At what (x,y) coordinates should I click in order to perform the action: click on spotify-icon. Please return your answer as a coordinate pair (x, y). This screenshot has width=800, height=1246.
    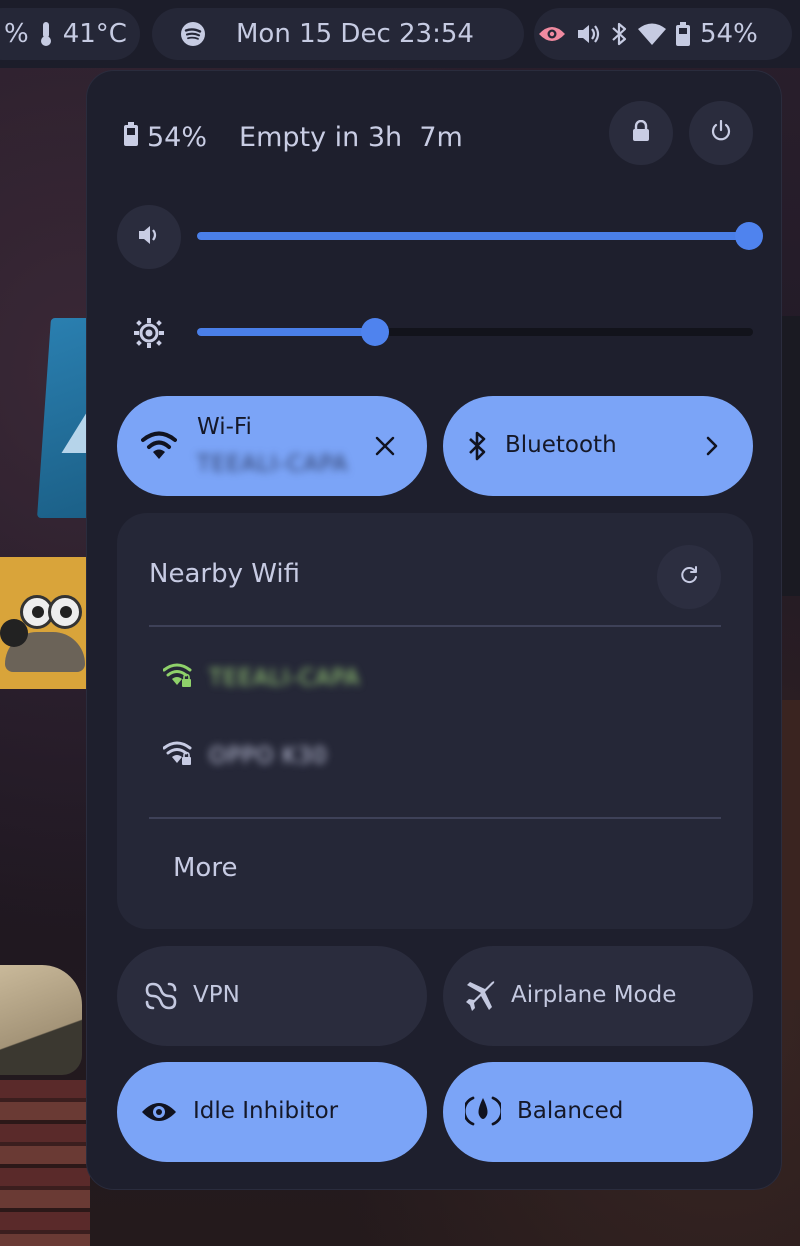
    Looking at the image, I should click on (193, 34).